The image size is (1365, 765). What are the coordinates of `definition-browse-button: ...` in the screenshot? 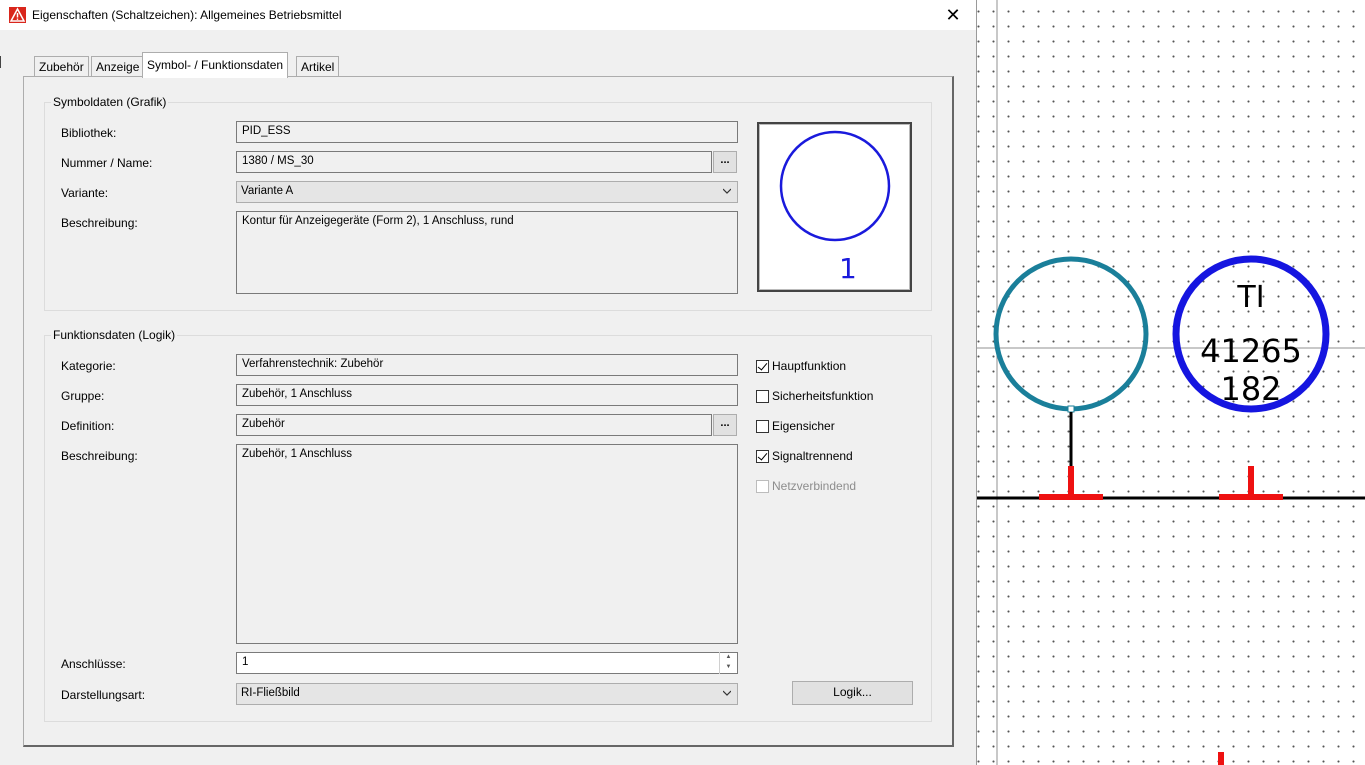 It's located at (725, 425).